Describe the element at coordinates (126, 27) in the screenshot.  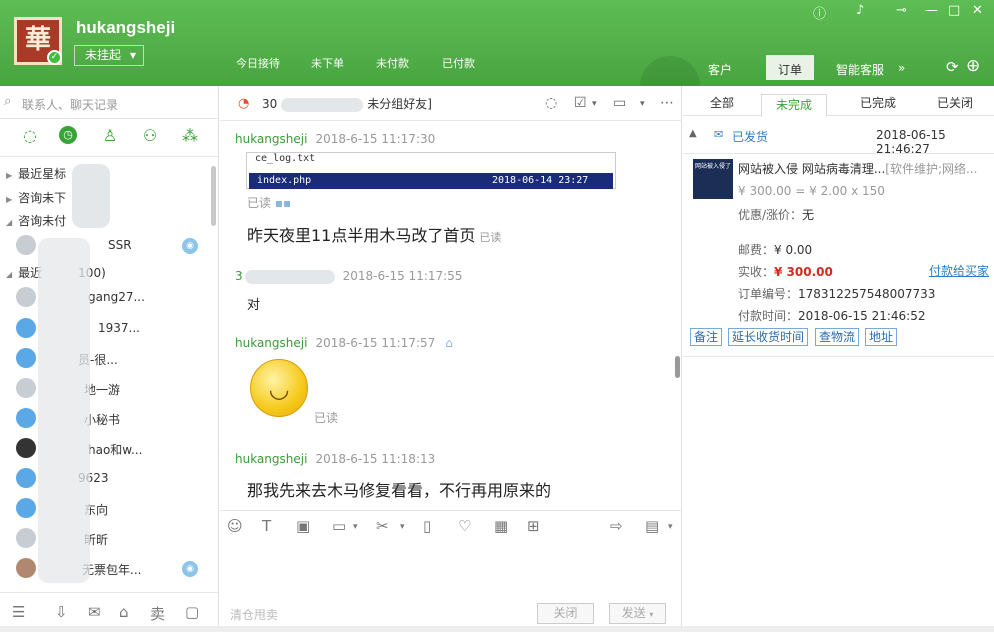
I see `username: hukangsheji` at that location.